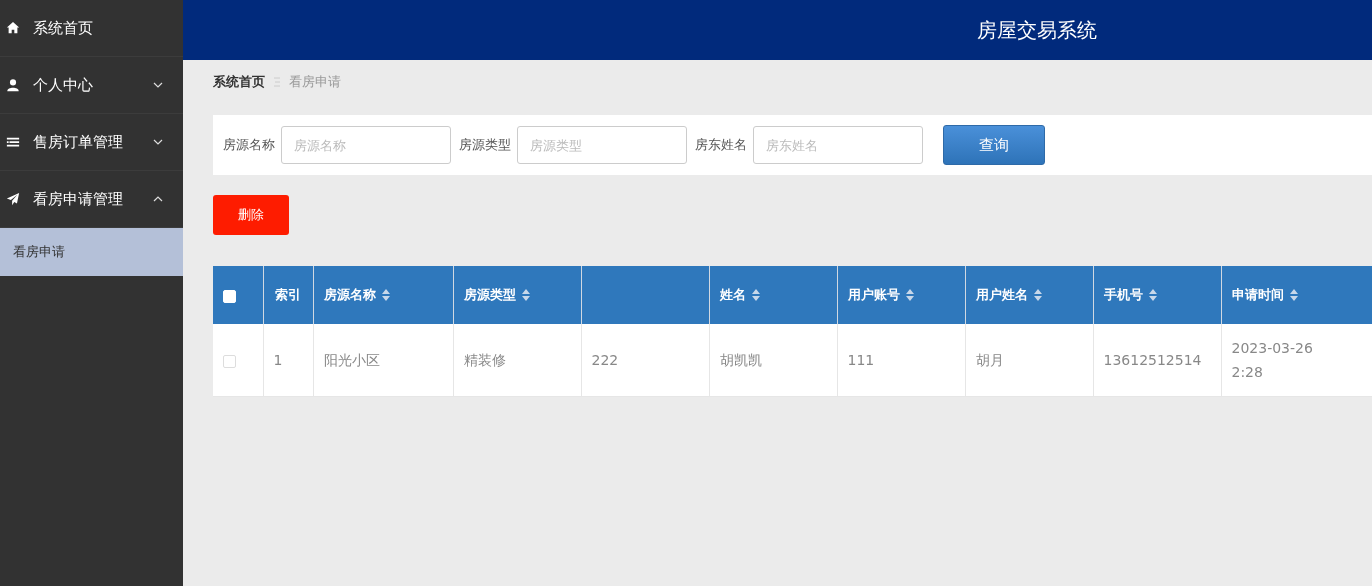 The image size is (1372, 586). Describe the element at coordinates (1157, 360) in the screenshot. I see `table-cell: 13612512514` at that location.